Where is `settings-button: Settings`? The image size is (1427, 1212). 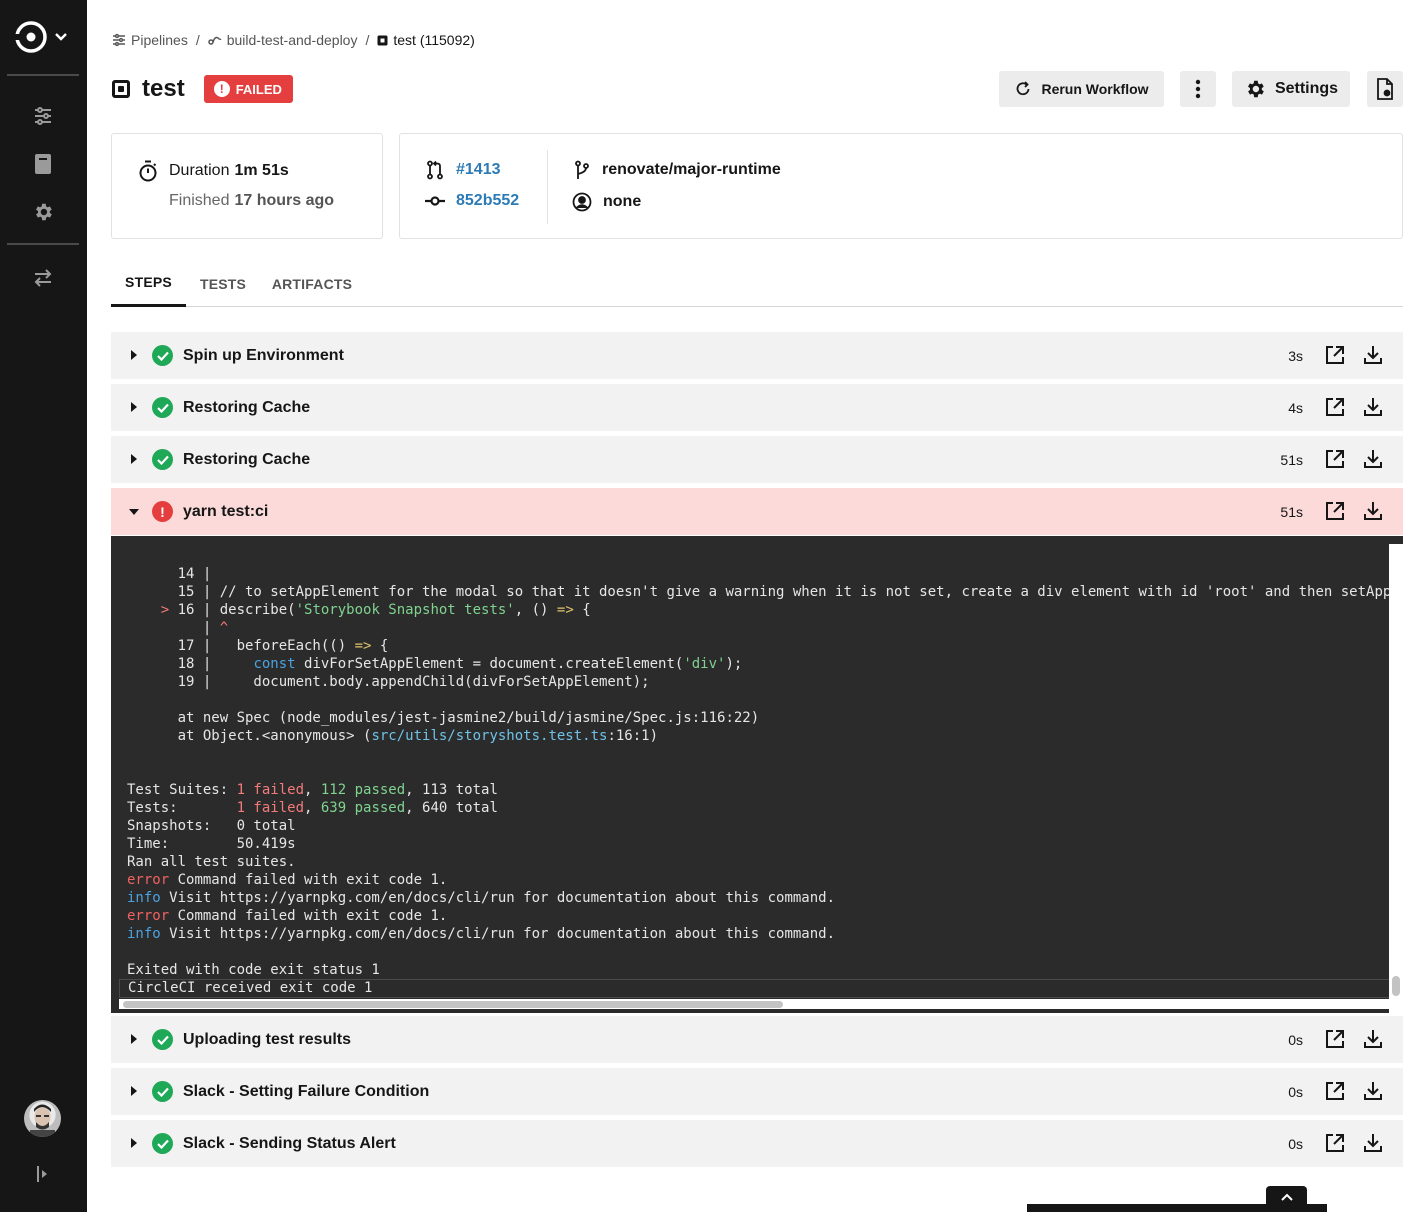
settings-button: Settings is located at coordinates (1291, 89).